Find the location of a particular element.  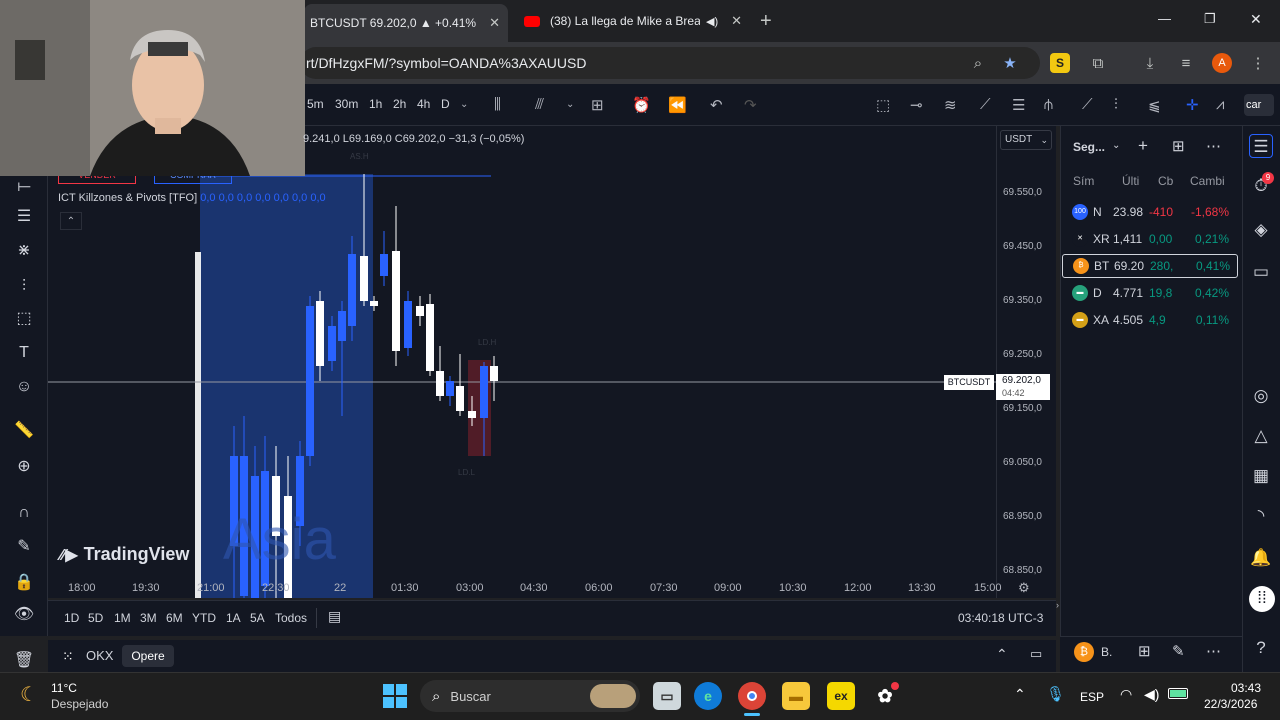

watch-col-chg: Cb is located at coordinates (1165, 181).